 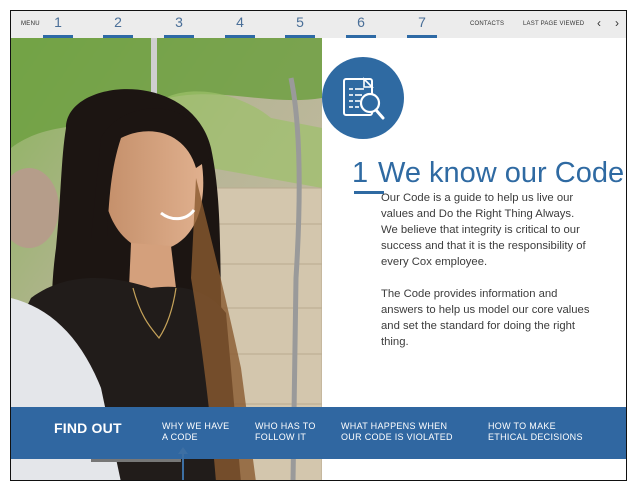 What do you see at coordinates (501, 173) in the screenshot?
I see `page-title: We know our Code` at bounding box center [501, 173].